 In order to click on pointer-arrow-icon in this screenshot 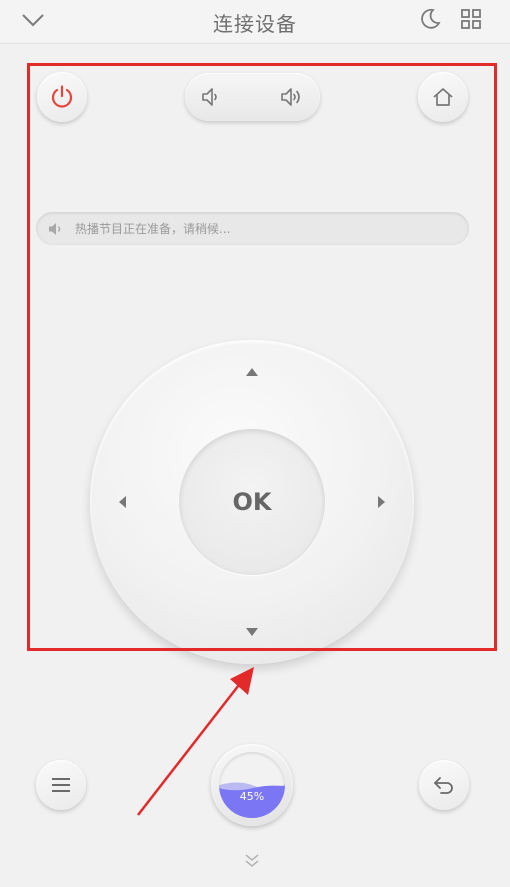, I will do `click(195, 741)`.